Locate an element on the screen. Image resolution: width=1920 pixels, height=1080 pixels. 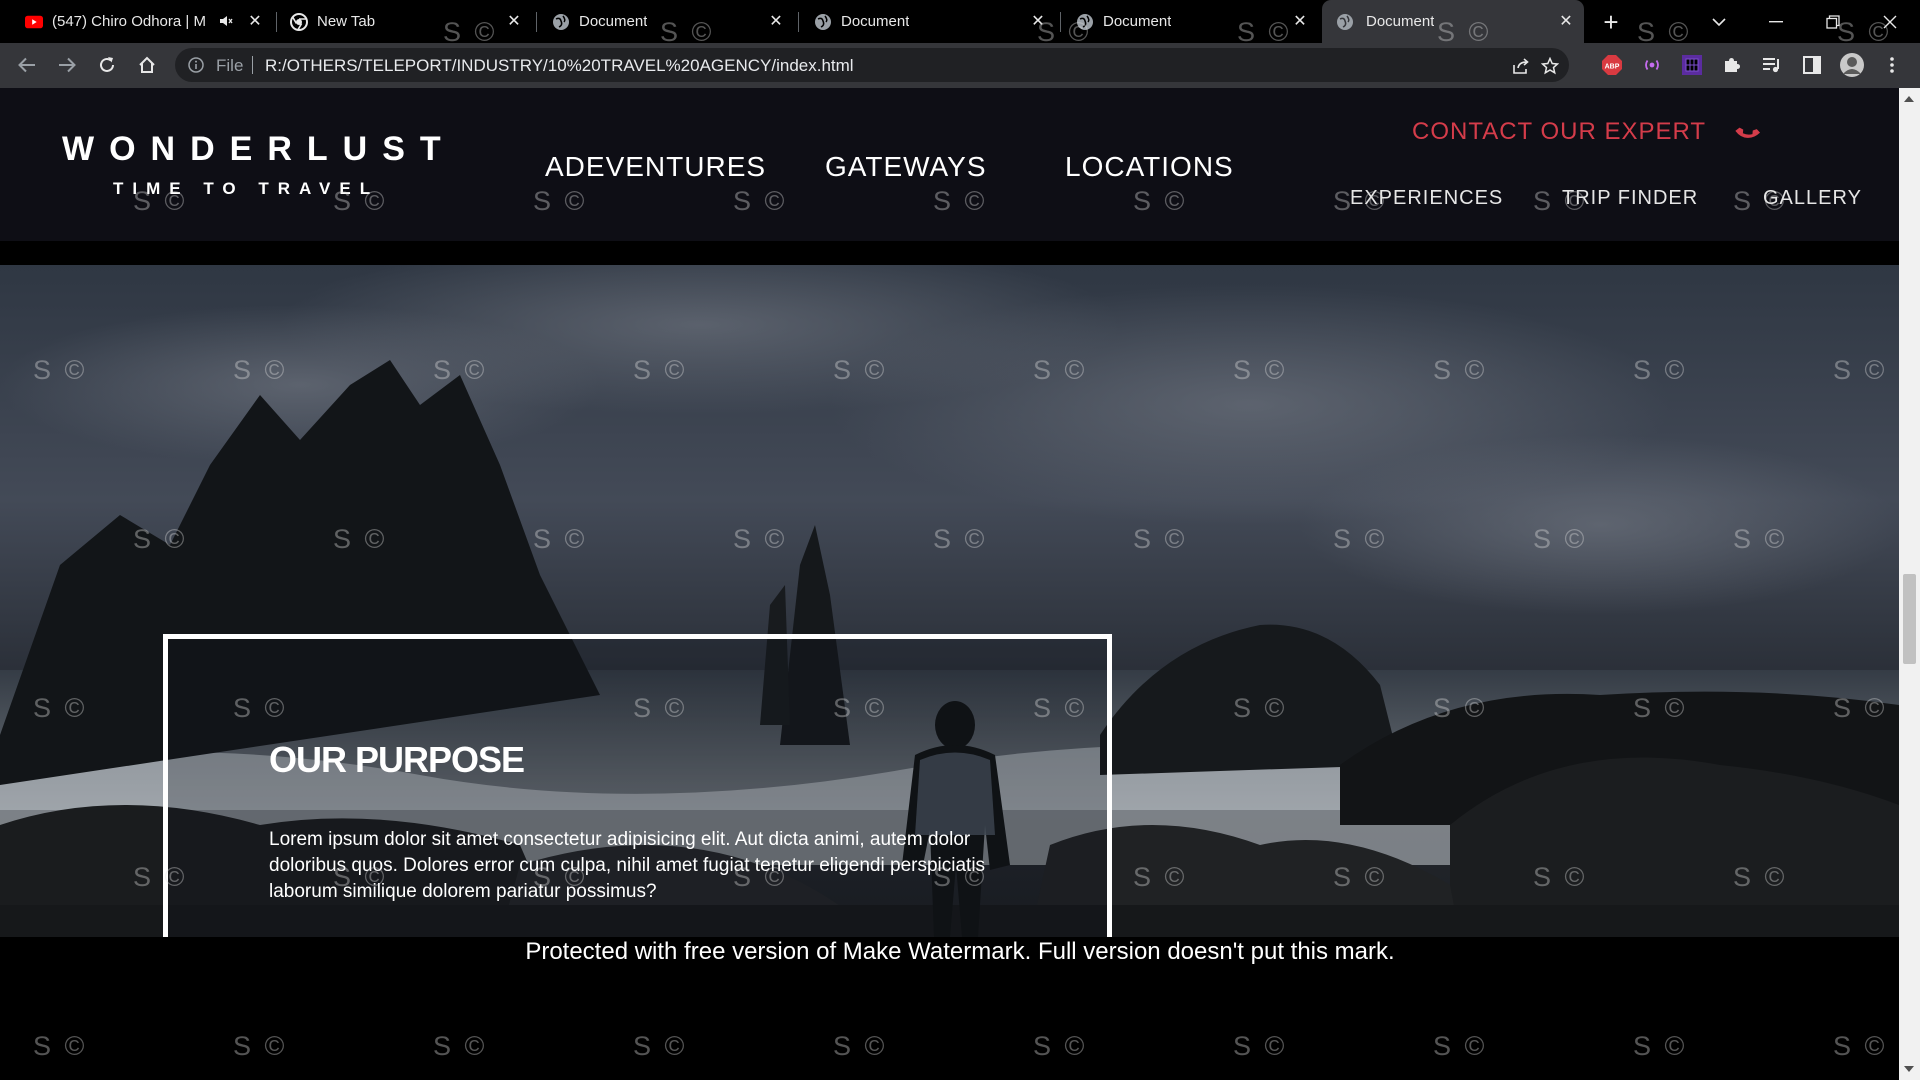
page-scrollbar is located at coordinates (1909, 584).